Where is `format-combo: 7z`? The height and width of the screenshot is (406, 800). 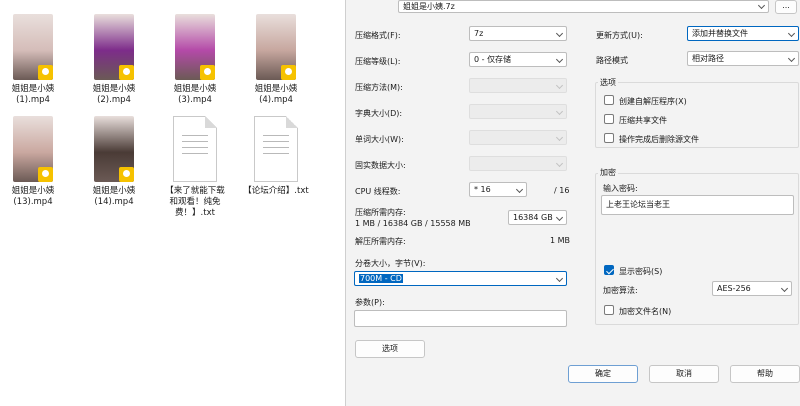 format-combo: 7z is located at coordinates (518, 33).